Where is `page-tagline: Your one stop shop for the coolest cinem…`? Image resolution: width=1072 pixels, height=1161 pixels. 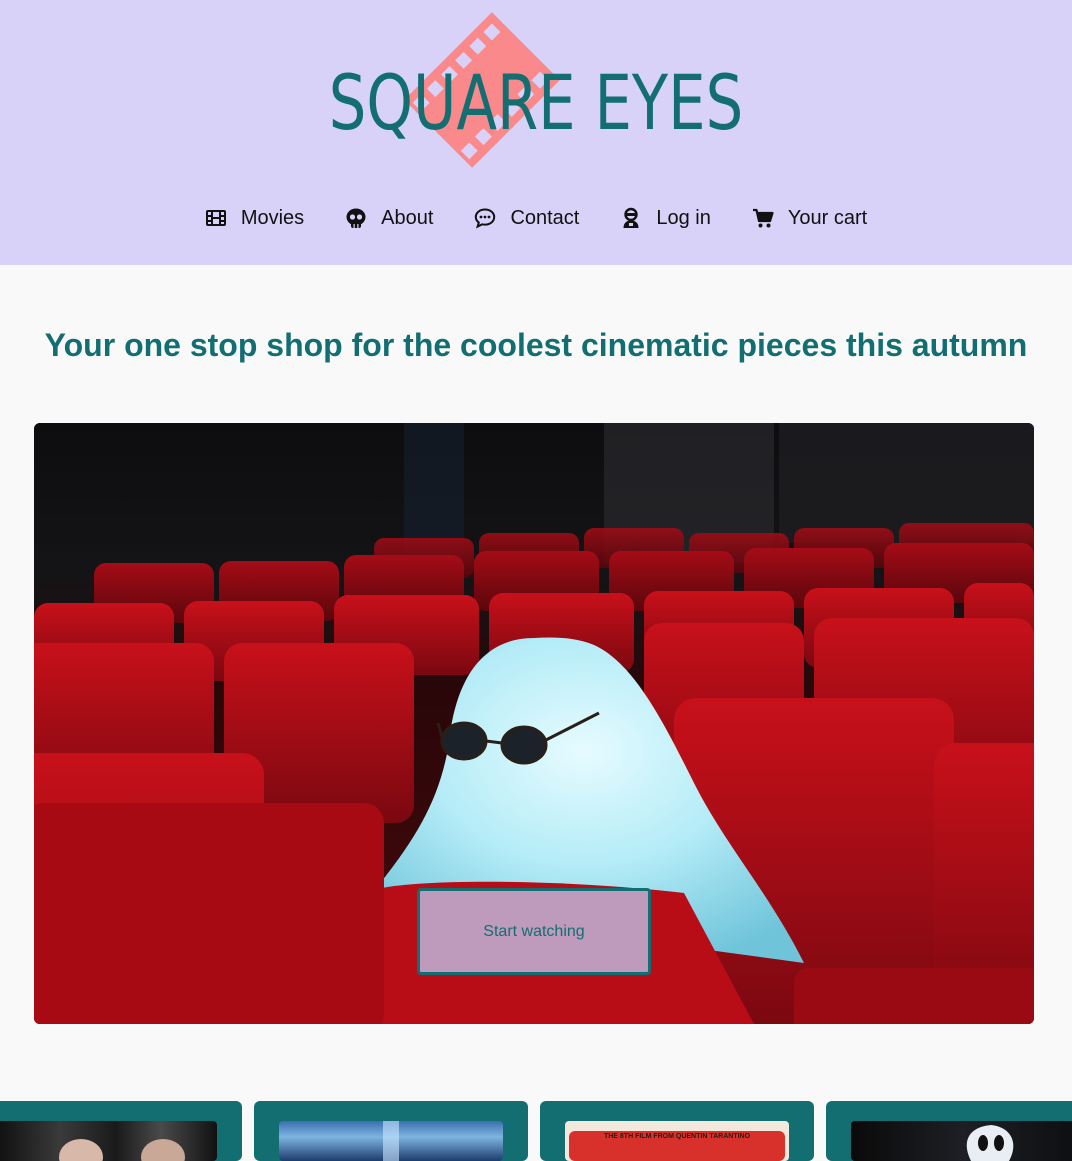 page-tagline: Your one stop shop for the coolest cinem… is located at coordinates (536, 345).